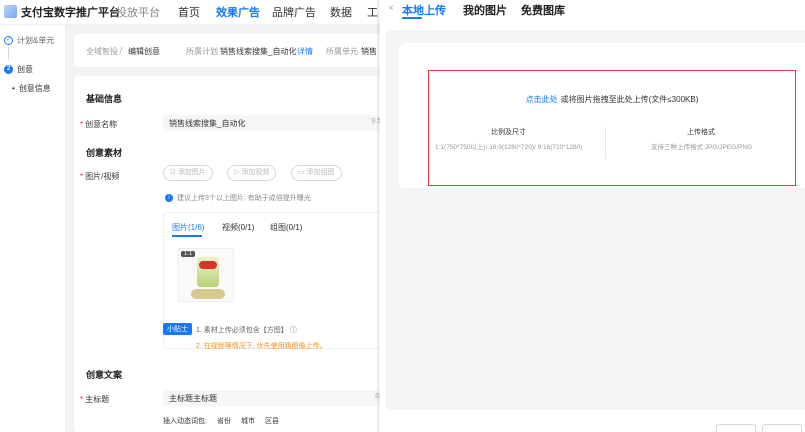  What do you see at coordinates (185, 421) in the screenshot?
I see `dynamic-words-label: 插入动态词包:` at bounding box center [185, 421].